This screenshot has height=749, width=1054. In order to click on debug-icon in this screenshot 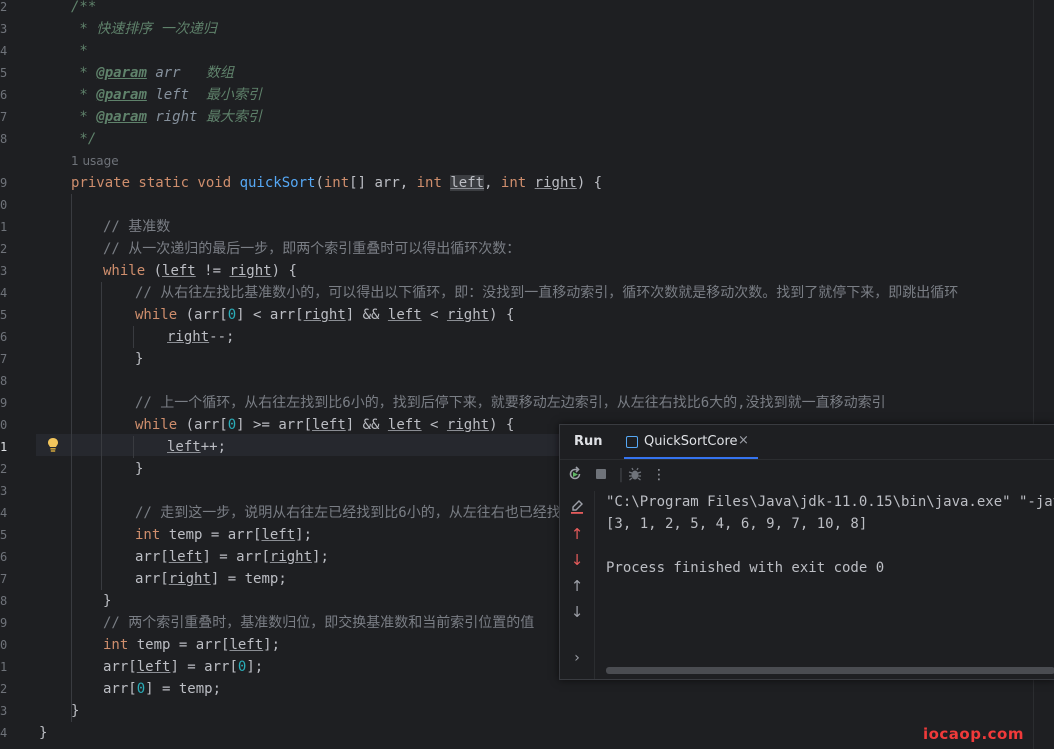, I will do `click(635, 475)`.